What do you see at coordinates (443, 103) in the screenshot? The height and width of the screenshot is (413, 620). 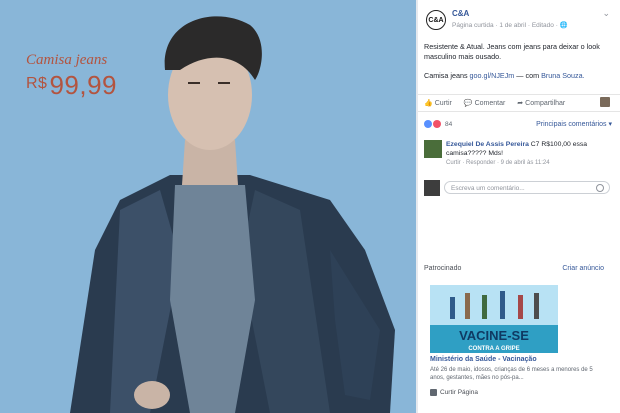 I see `like-label: Curtir` at bounding box center [443, 103].